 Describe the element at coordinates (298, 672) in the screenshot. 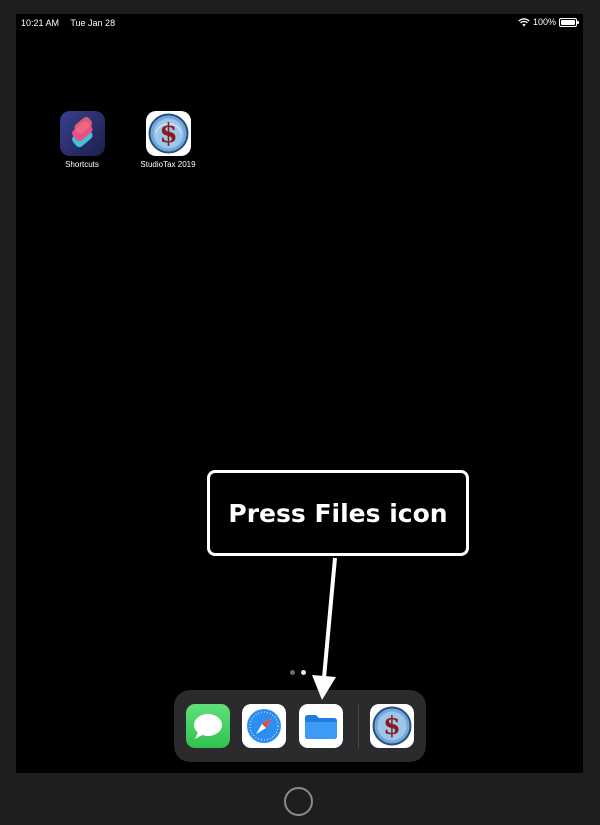

I see `page-indicator` at that location.